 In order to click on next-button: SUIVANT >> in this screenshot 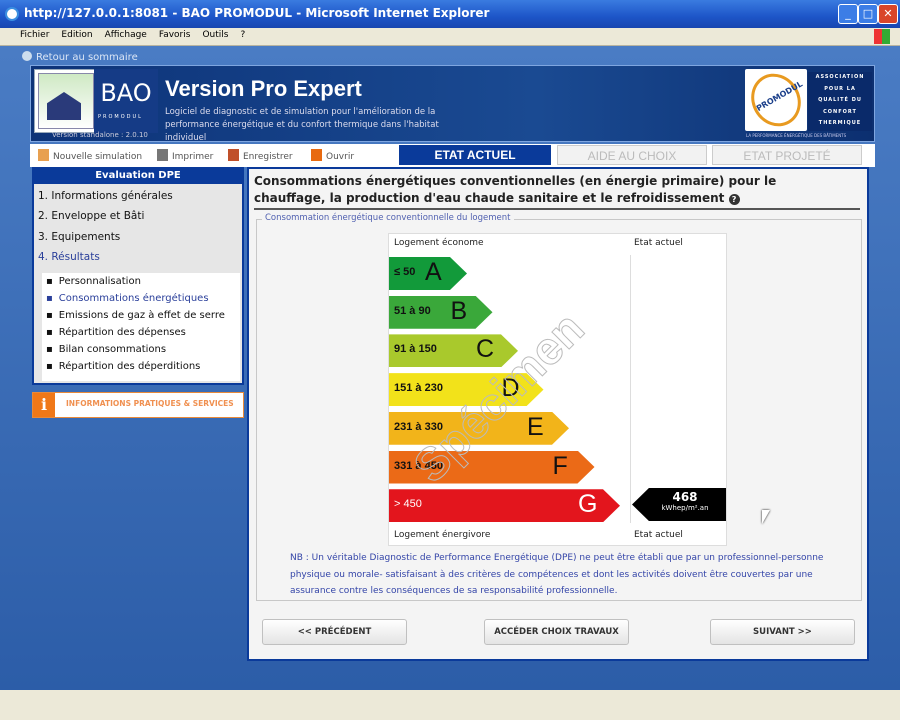, I will do `click(782, 632)`.